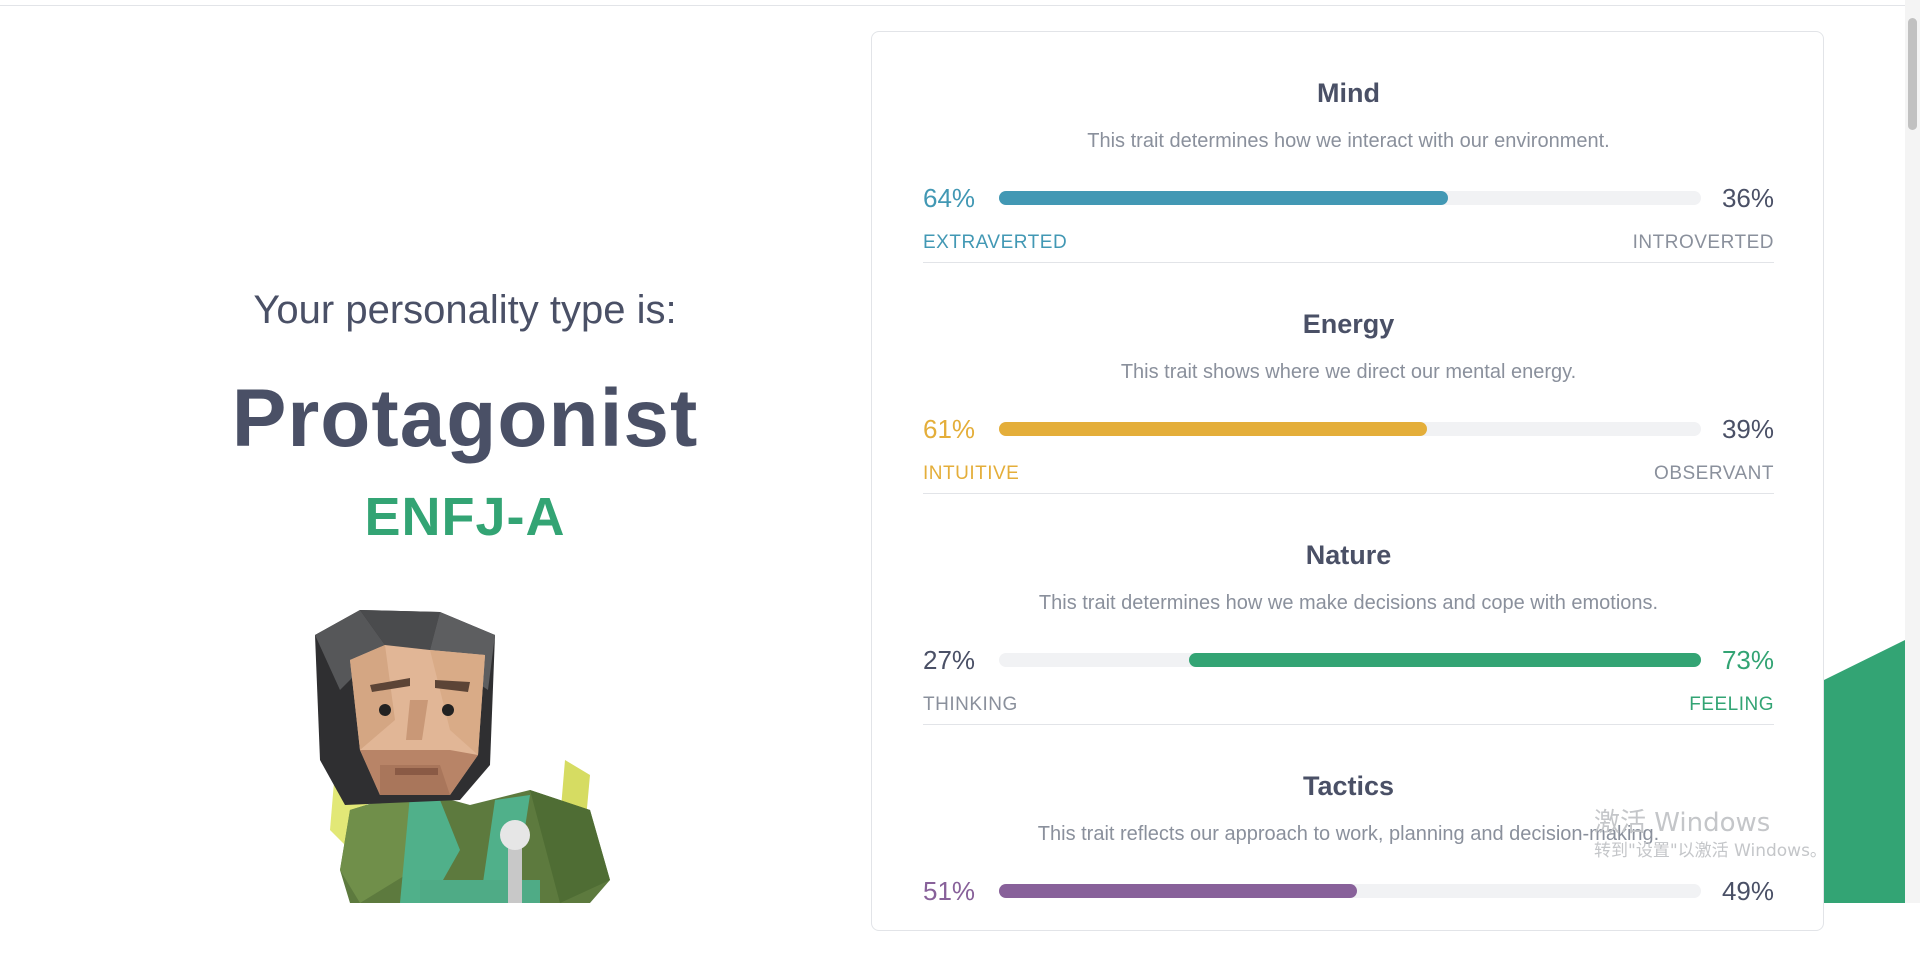 This screenshot has height=956, width=1920. What do you see at coordinates (970, 704) in the screenshot?
I see `trait-left-label: THINKING` at bounding box center [970, 704].